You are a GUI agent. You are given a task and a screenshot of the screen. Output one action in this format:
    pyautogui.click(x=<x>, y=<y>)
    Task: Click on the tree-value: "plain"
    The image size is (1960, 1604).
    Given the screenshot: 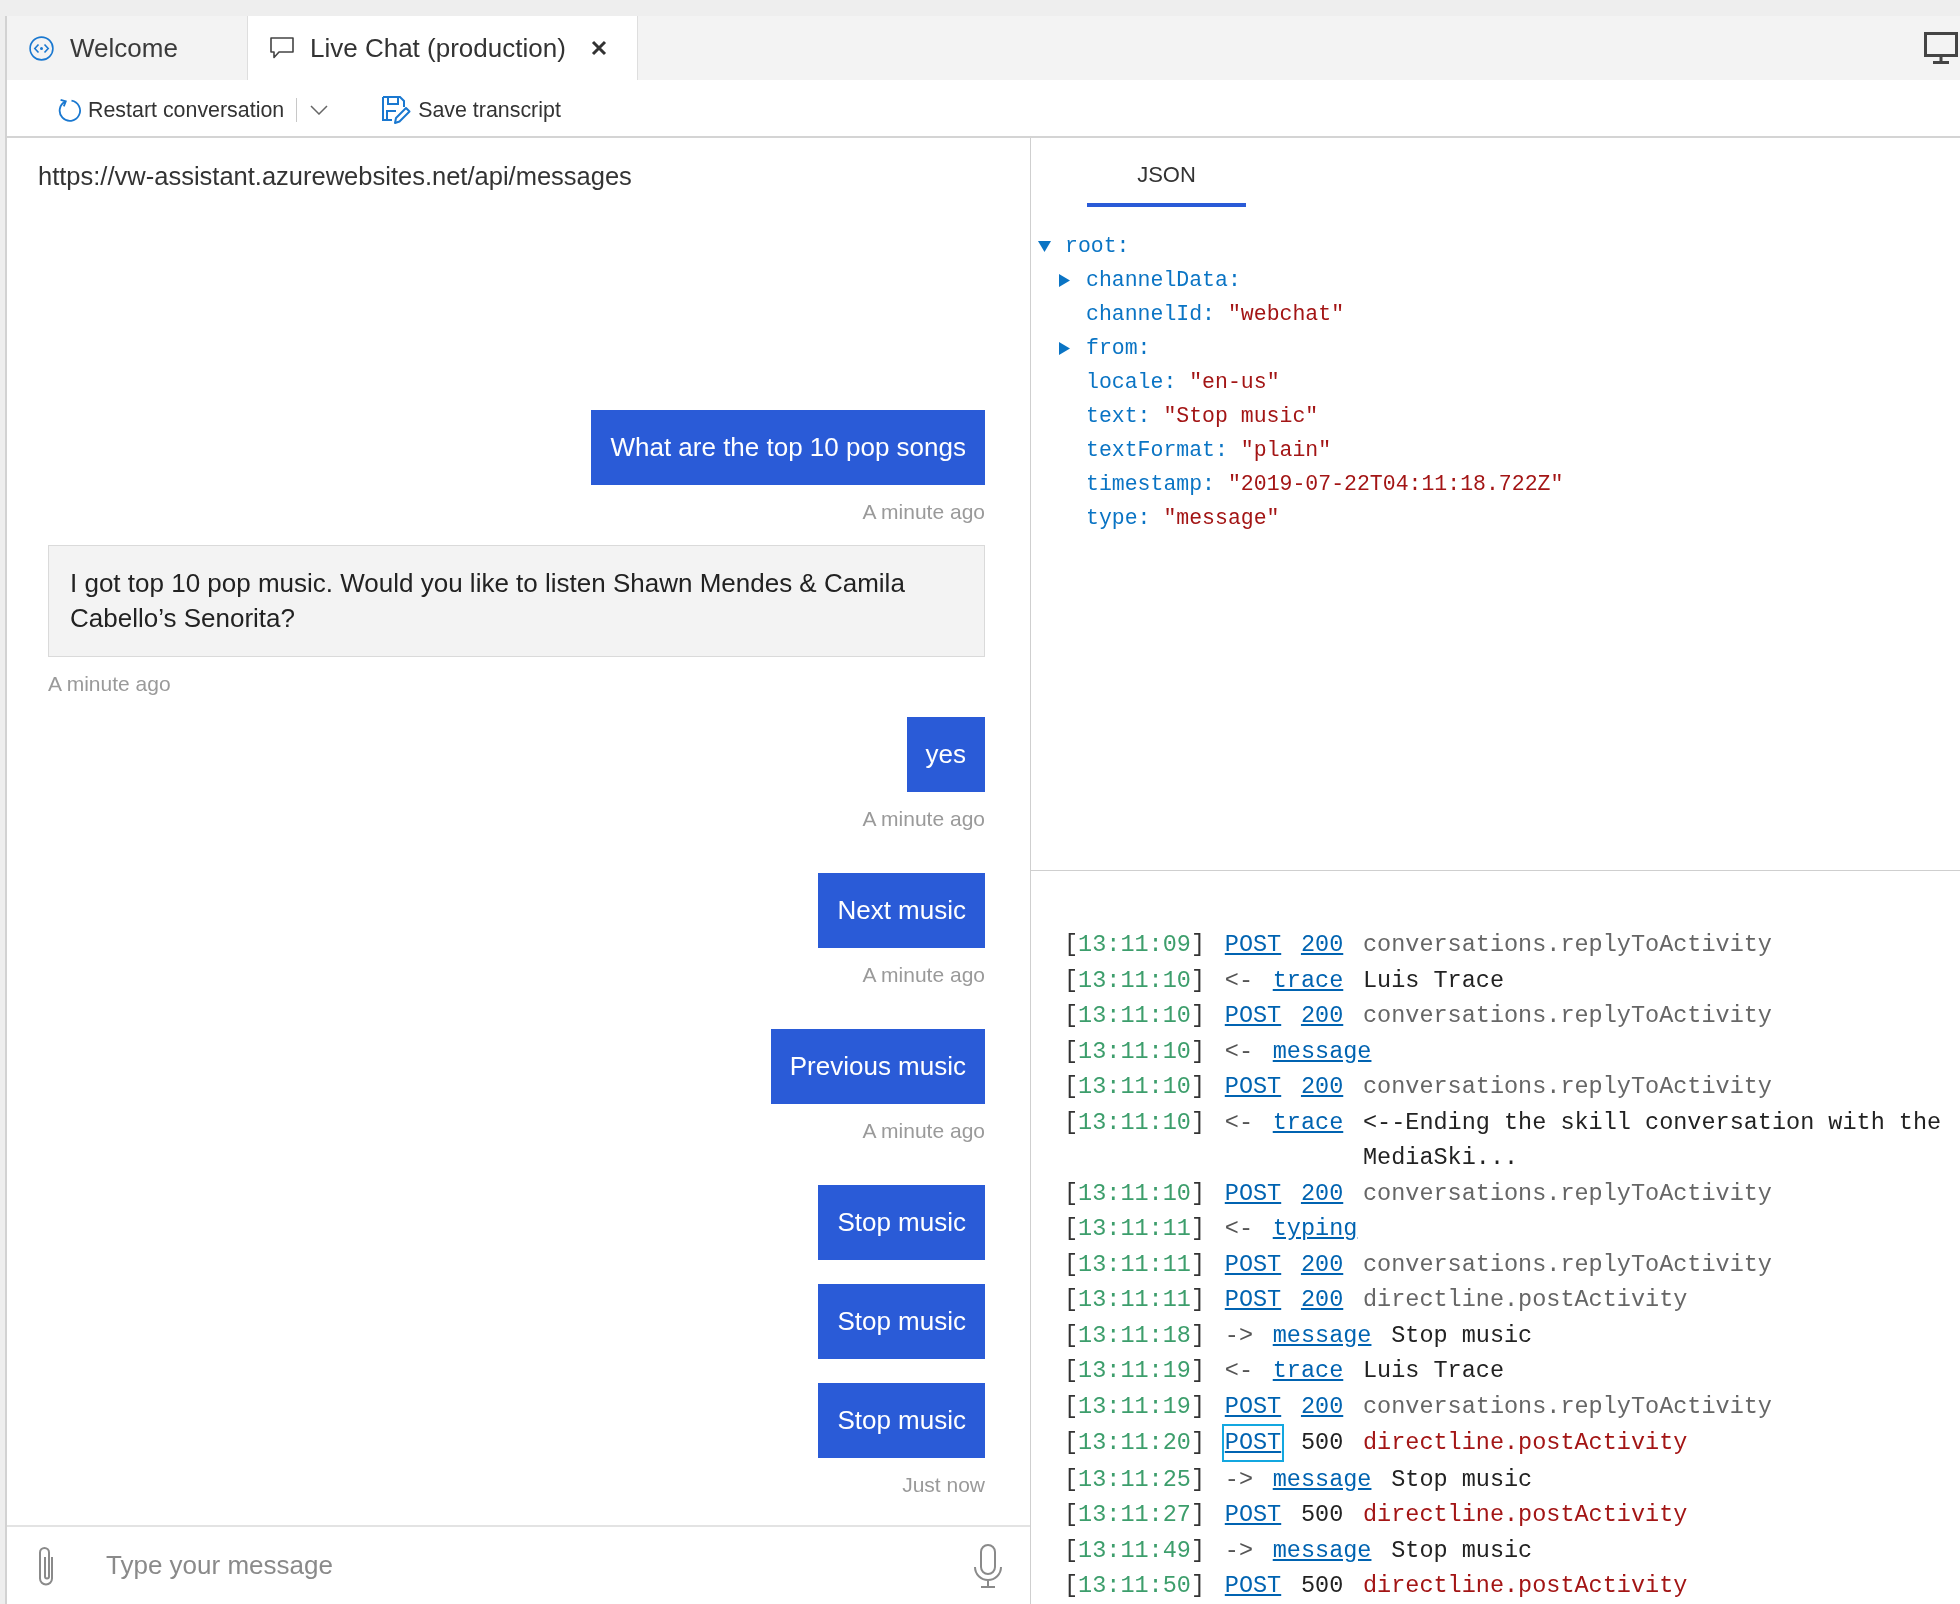 What is the action you would take?
    pyautogui.click(x=1286, y=450)
    